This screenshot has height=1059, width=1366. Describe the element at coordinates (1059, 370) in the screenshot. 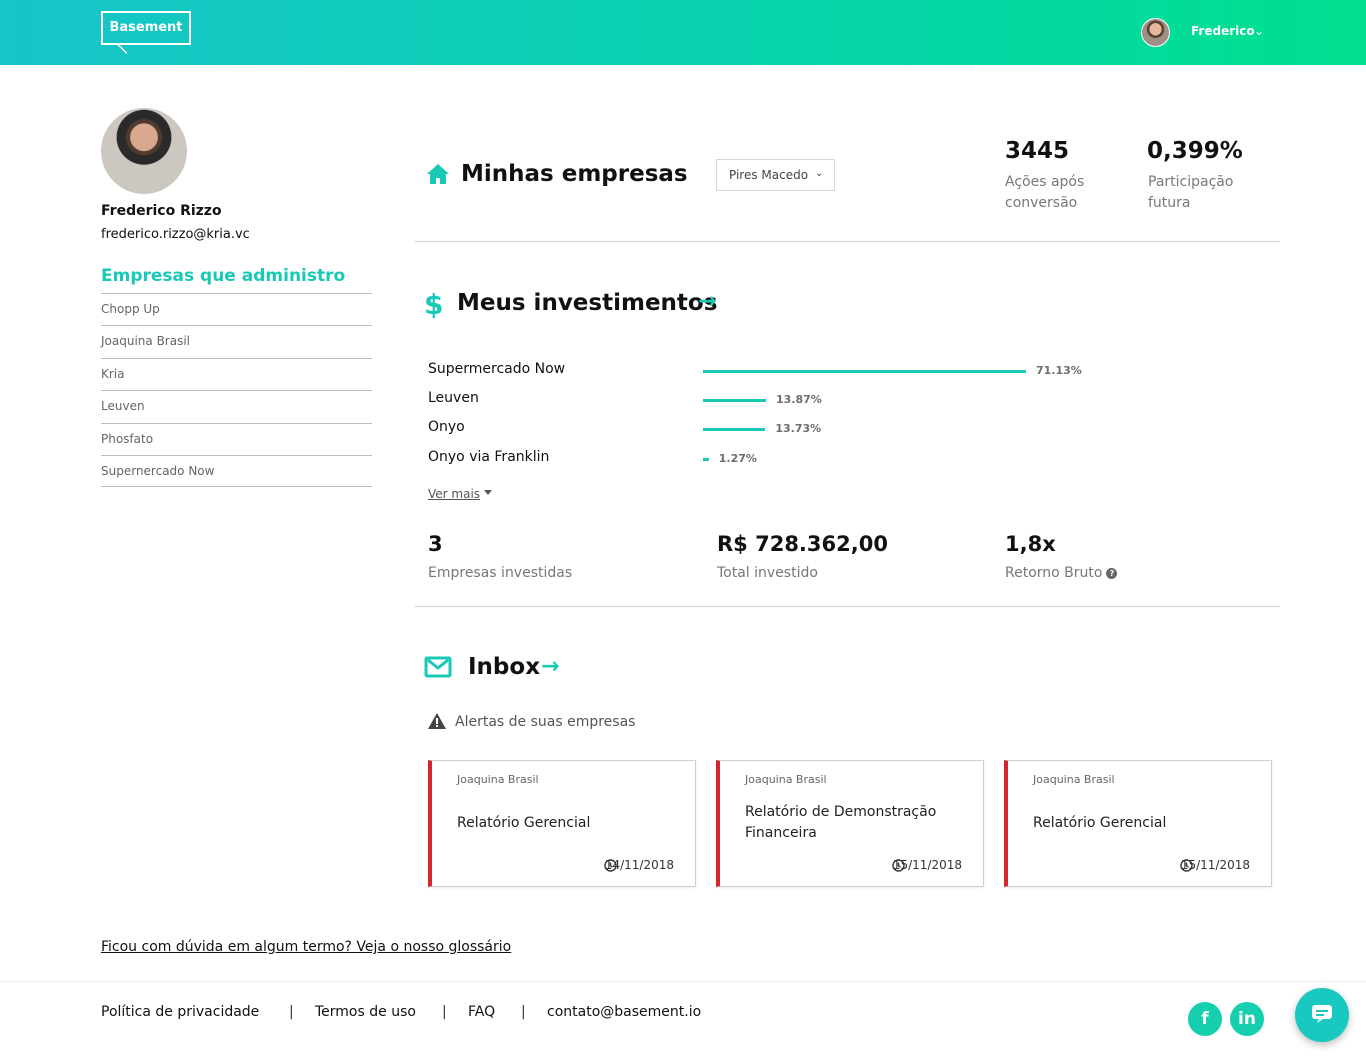

I see `investment-percent: 71.13%` at that location.